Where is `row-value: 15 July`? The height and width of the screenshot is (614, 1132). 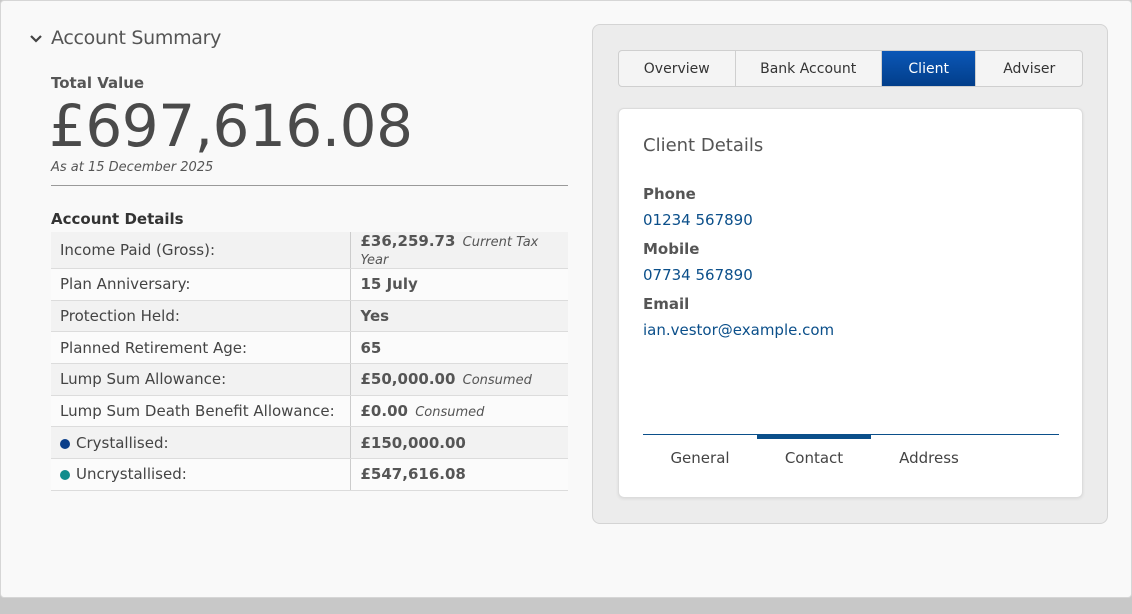
row-value: 15 July is located at coordinates (459, 284).